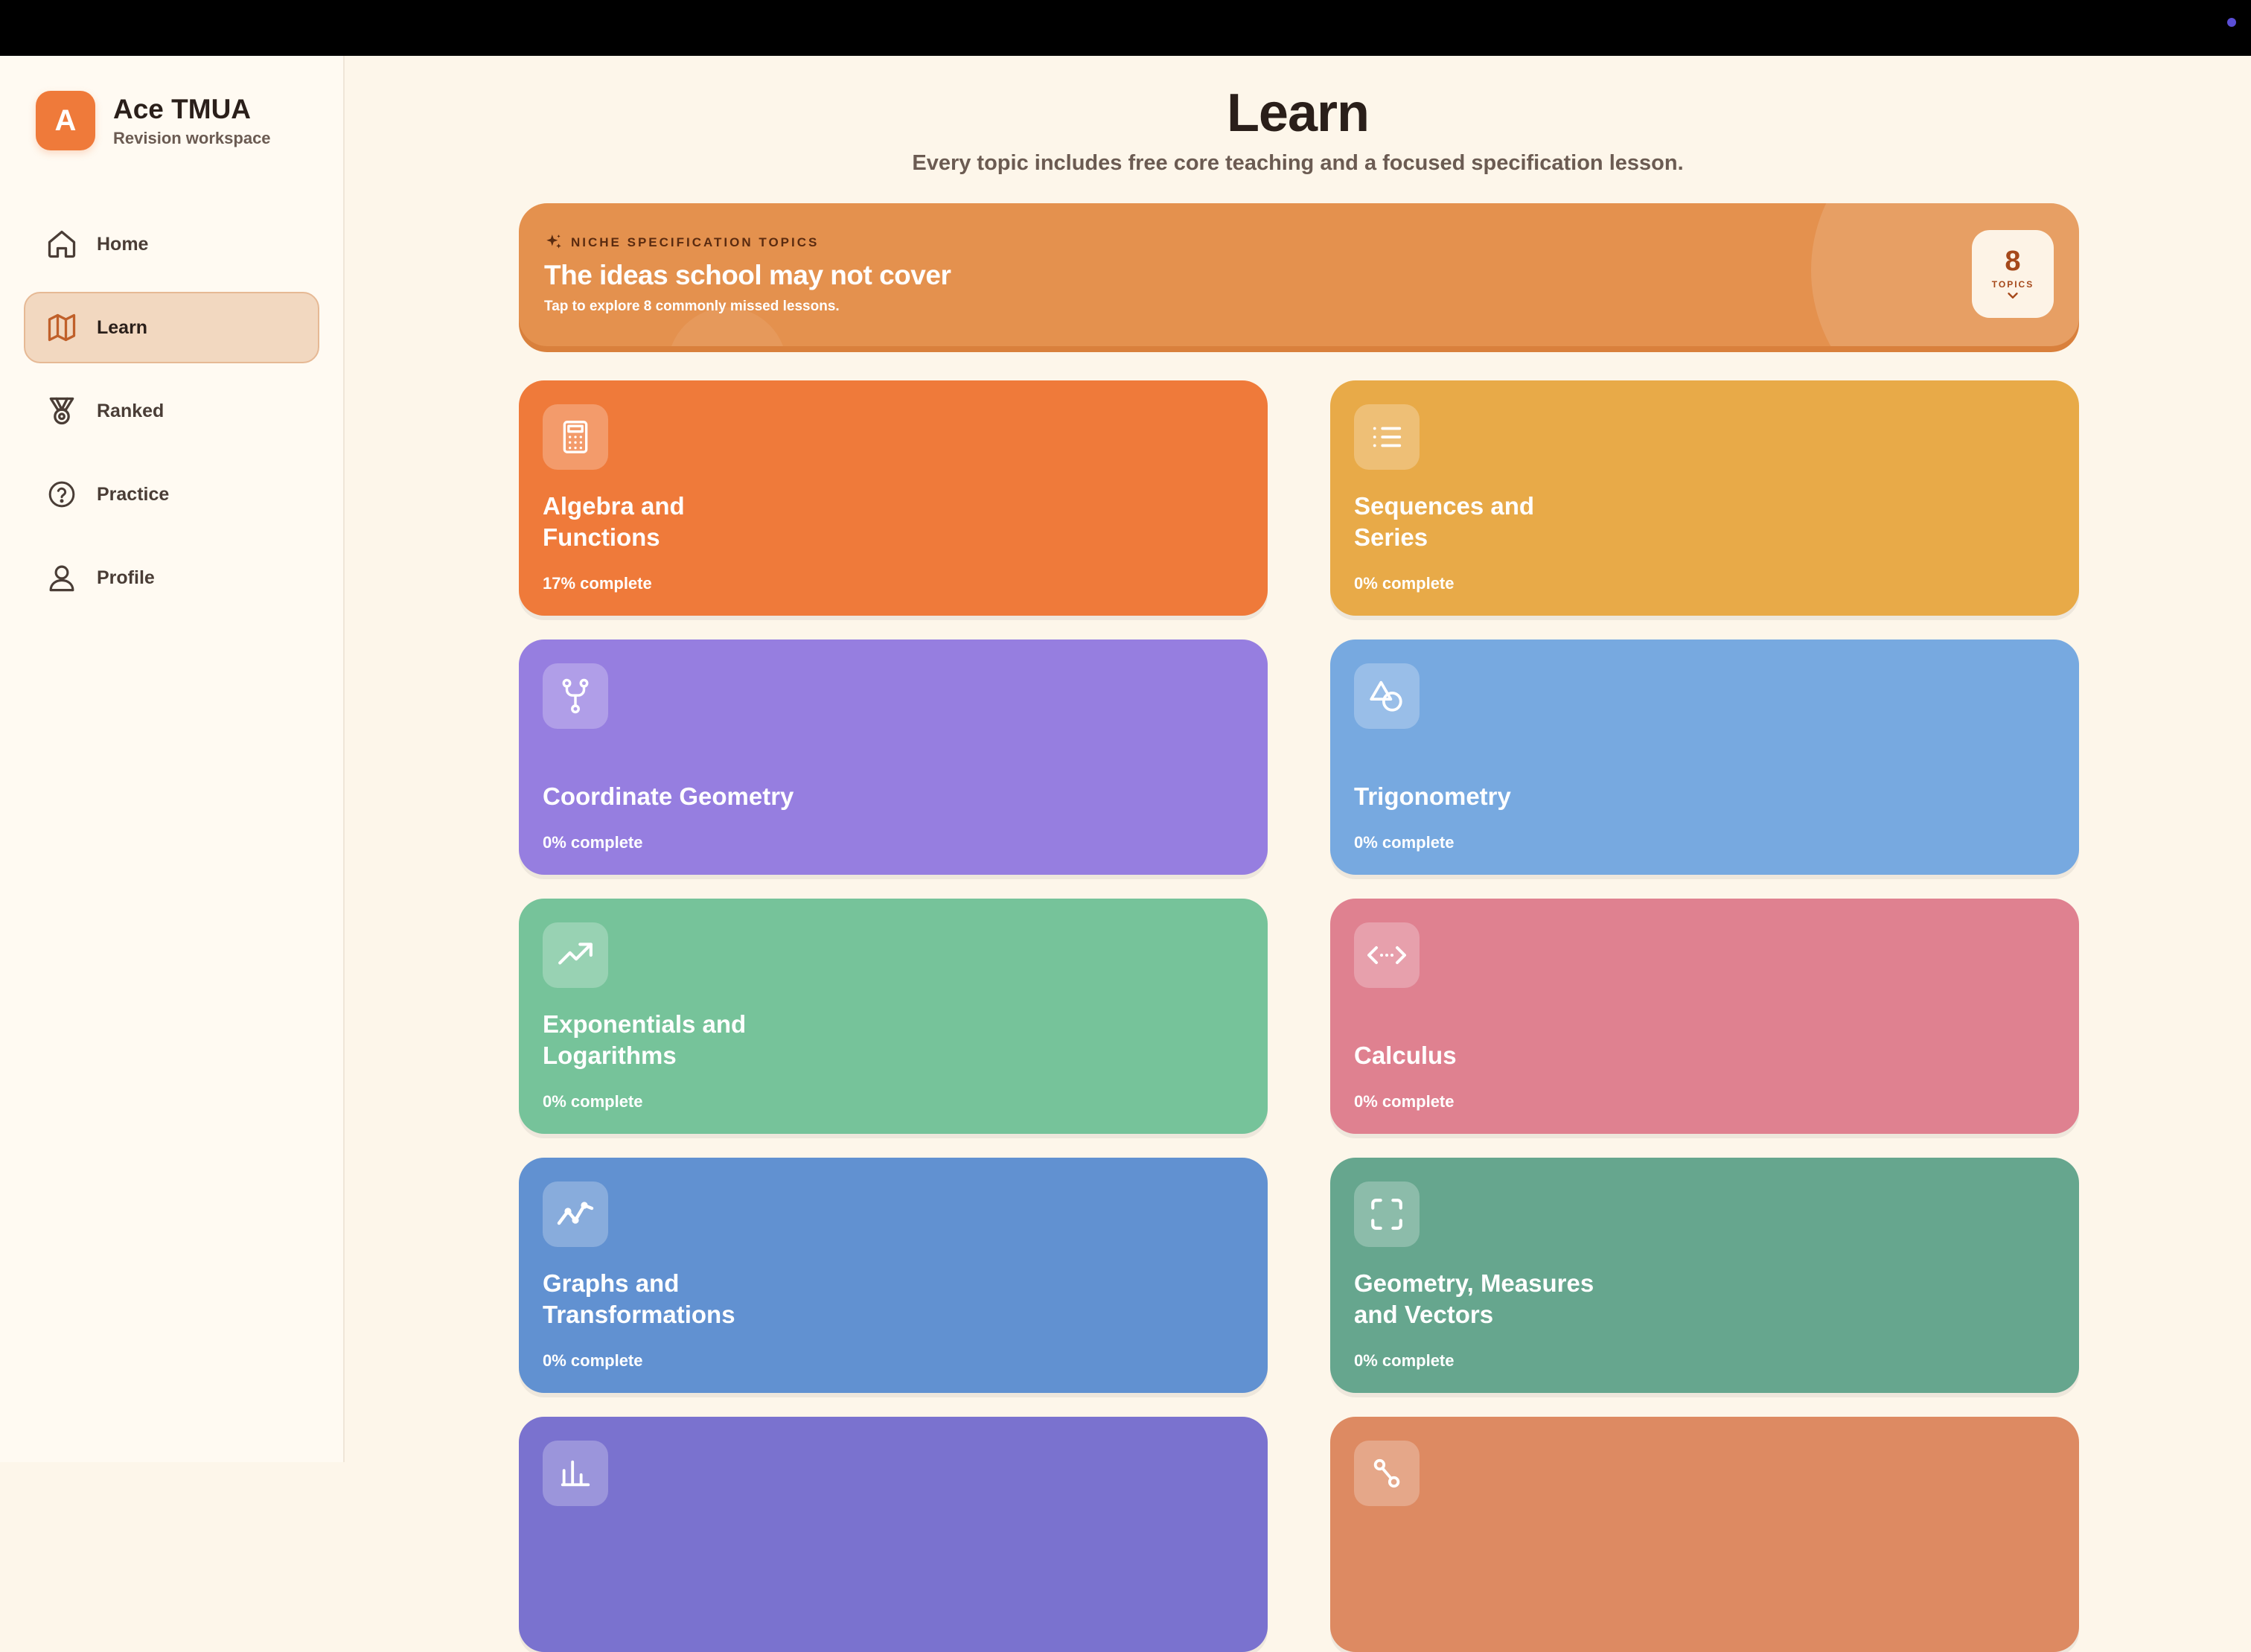 This screenshot has width=2251, height=1652. Describe the element at coordinates (1432, 796) in the screenshot. I see `topic-title: Trigonometry` at that location.